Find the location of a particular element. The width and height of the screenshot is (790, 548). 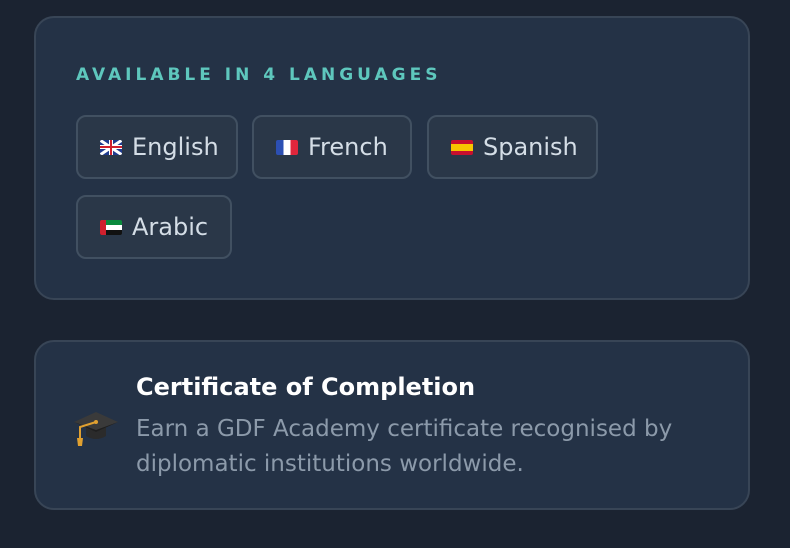

graduation-cap-icon is located at coordinates (96, 429).